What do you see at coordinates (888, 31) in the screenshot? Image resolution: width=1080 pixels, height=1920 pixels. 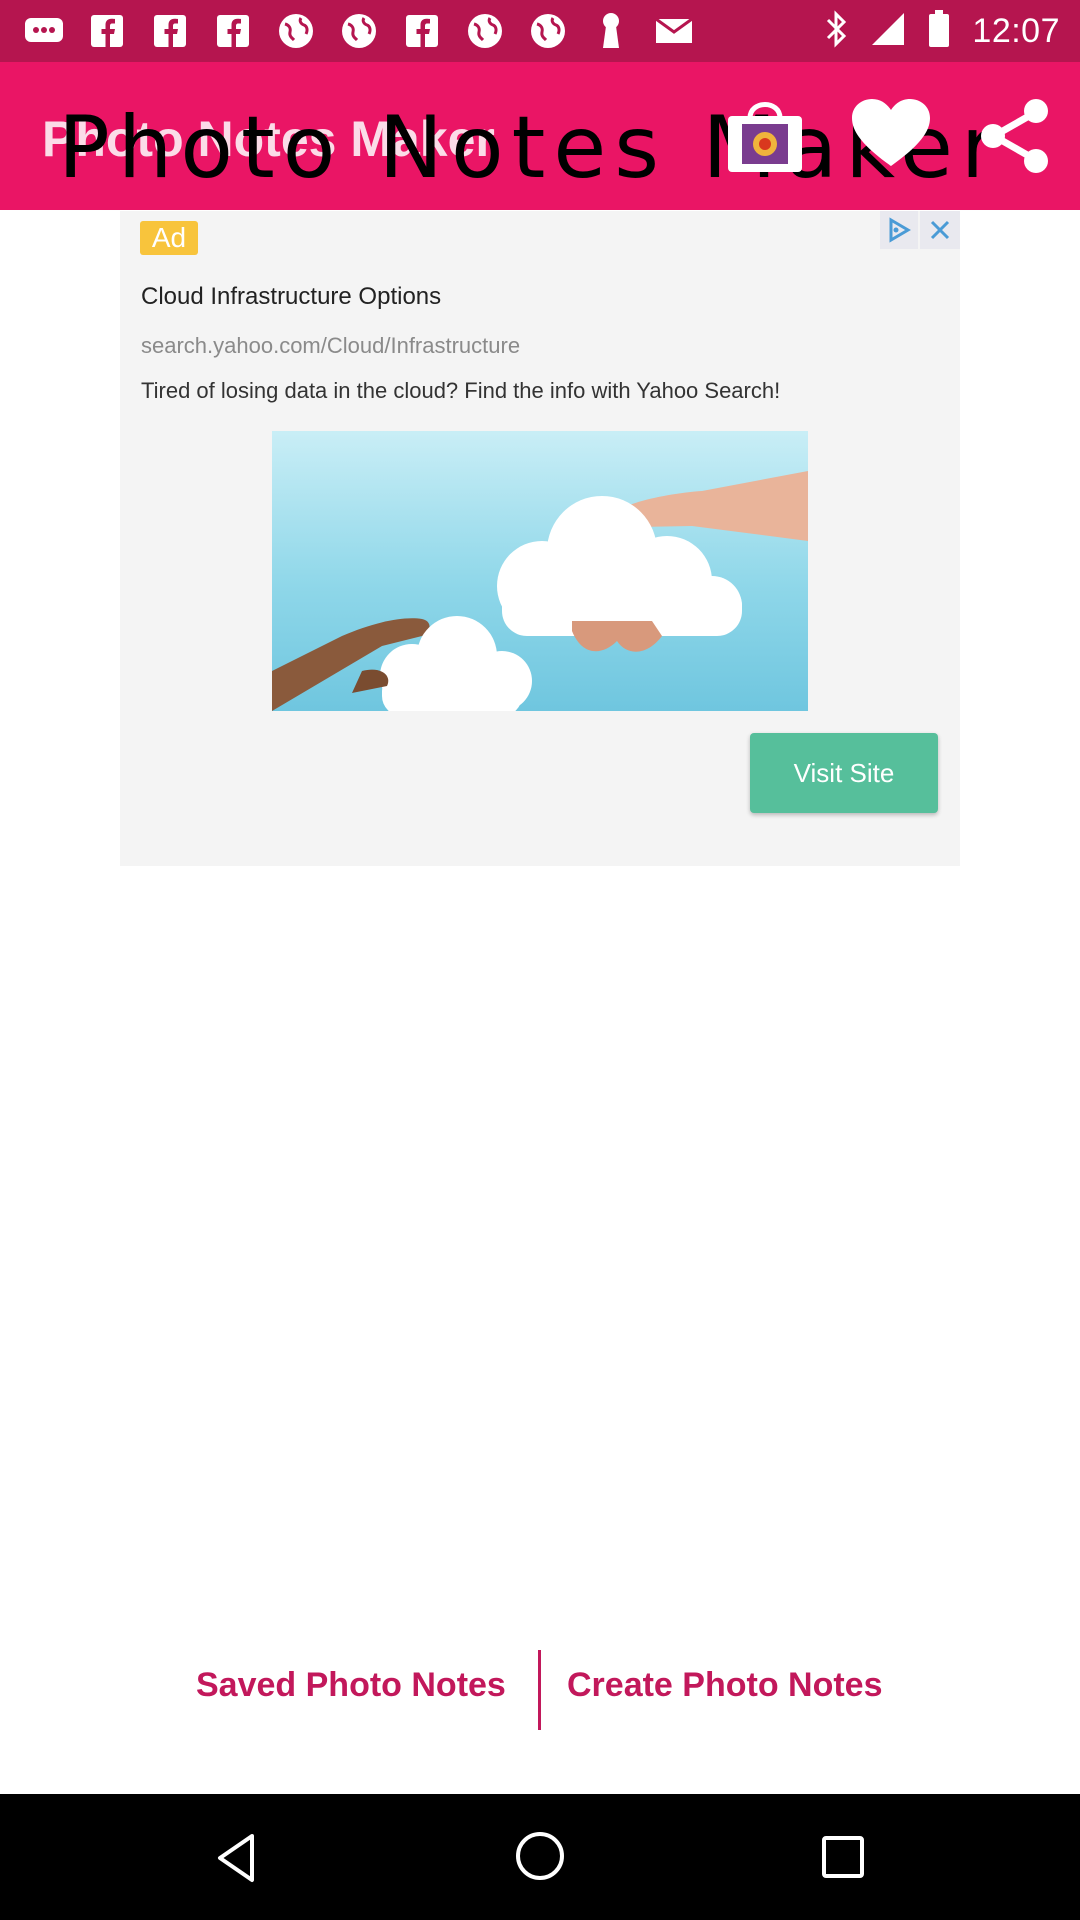 I see `signal-icon` at bounding box center [888, 31].